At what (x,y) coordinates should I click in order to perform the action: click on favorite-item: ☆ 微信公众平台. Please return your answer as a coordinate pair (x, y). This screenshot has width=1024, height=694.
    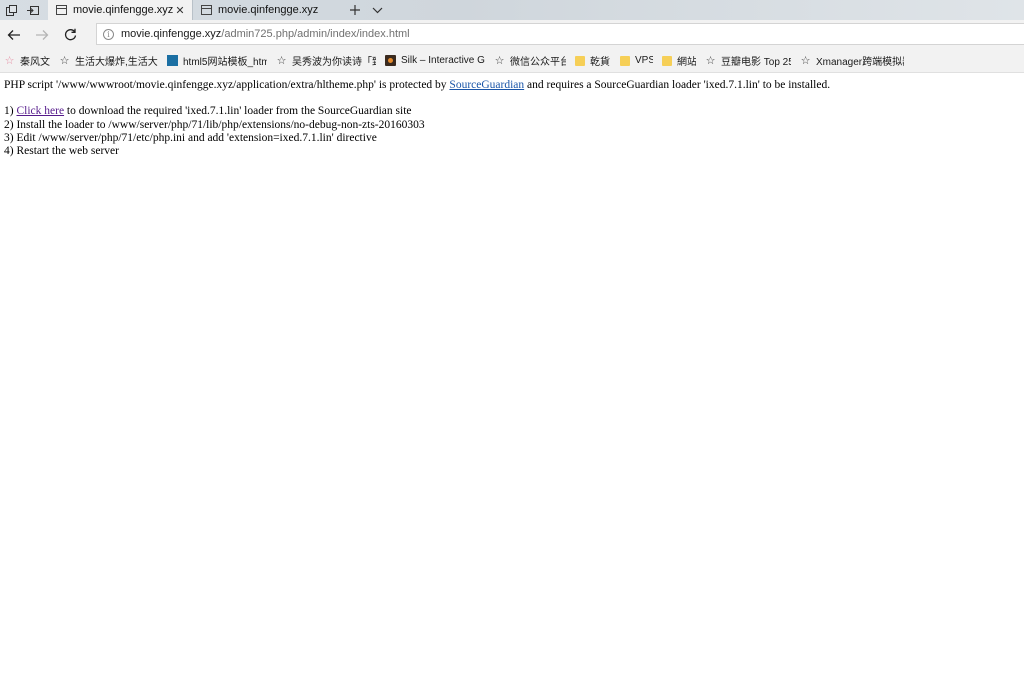
    Looking at the image, I should click on (530, 61).